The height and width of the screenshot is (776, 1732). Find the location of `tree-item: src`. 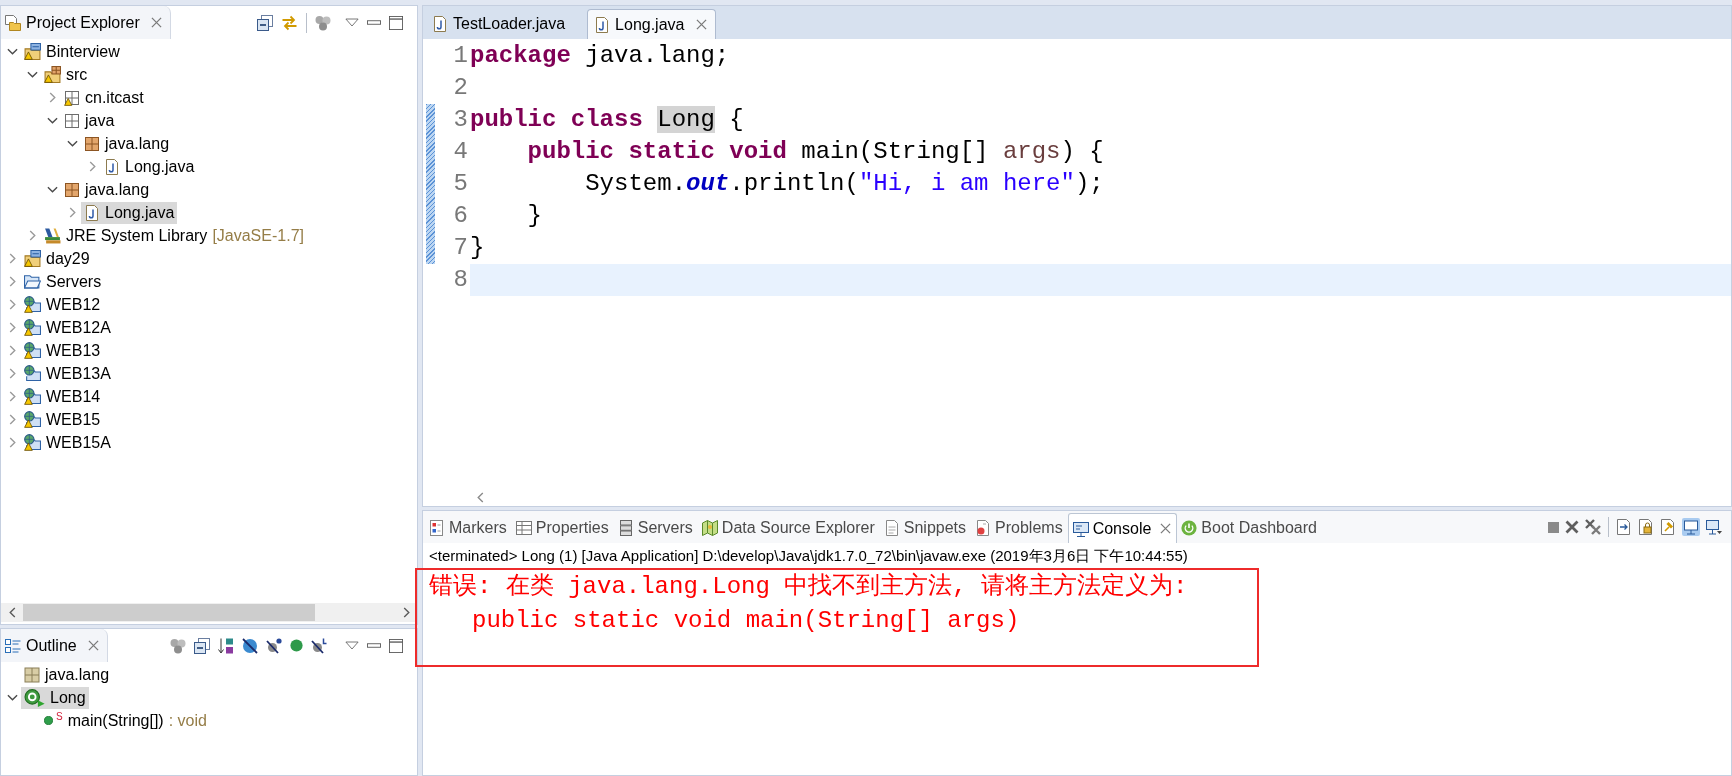

tree-item: src is located at coordinates (66, 74).